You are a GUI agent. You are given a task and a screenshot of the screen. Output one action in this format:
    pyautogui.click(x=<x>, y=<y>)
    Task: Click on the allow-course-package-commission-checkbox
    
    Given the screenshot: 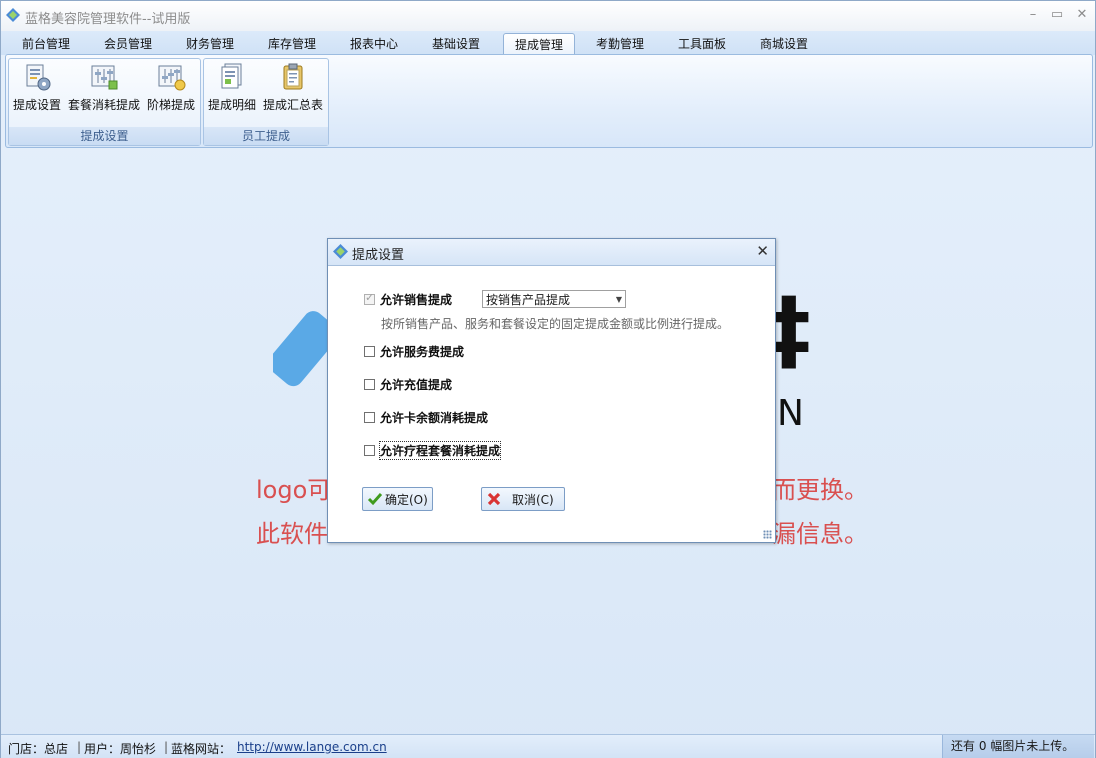 What is the action you would take?
    pyautogui.click(x=369, y=450)
    